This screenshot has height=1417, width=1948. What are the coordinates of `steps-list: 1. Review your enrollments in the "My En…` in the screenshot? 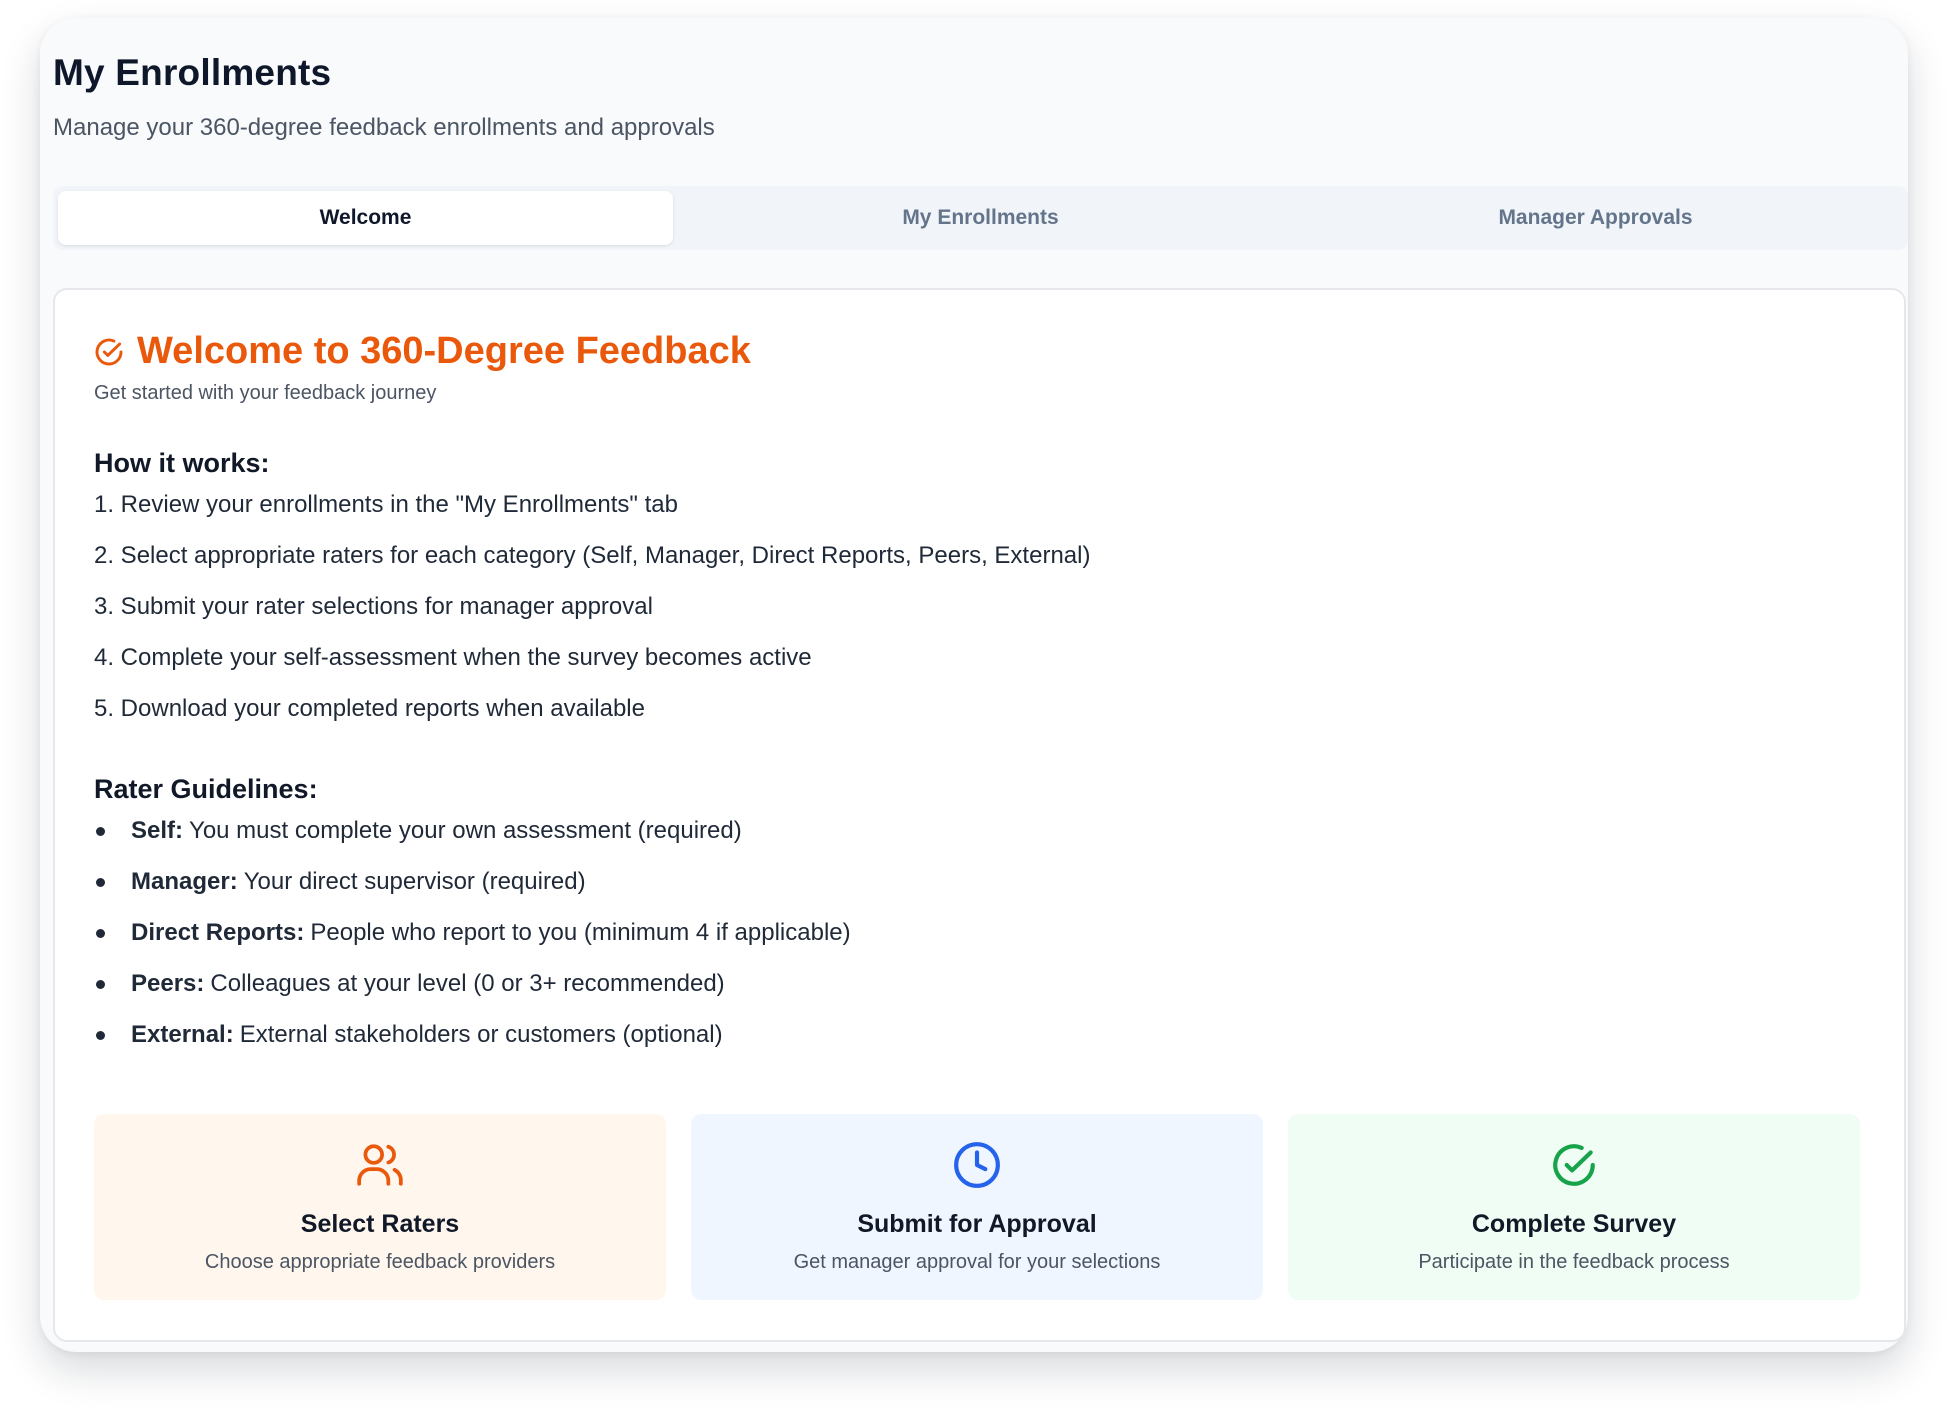 It's located at (592, 617).